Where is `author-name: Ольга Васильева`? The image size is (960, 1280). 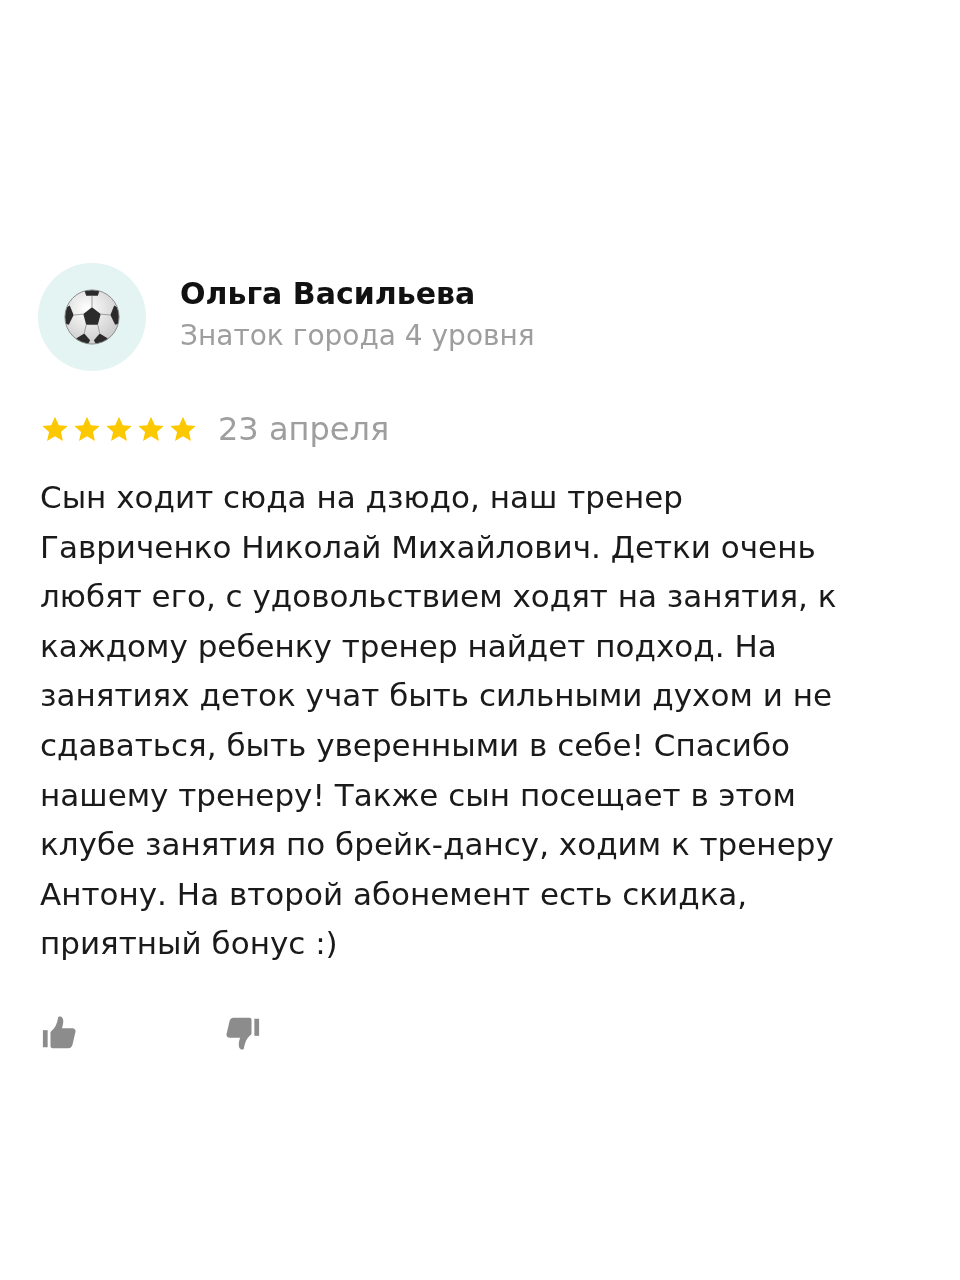
author-name: Ольга Васильева is located at coordinates (357, 294).